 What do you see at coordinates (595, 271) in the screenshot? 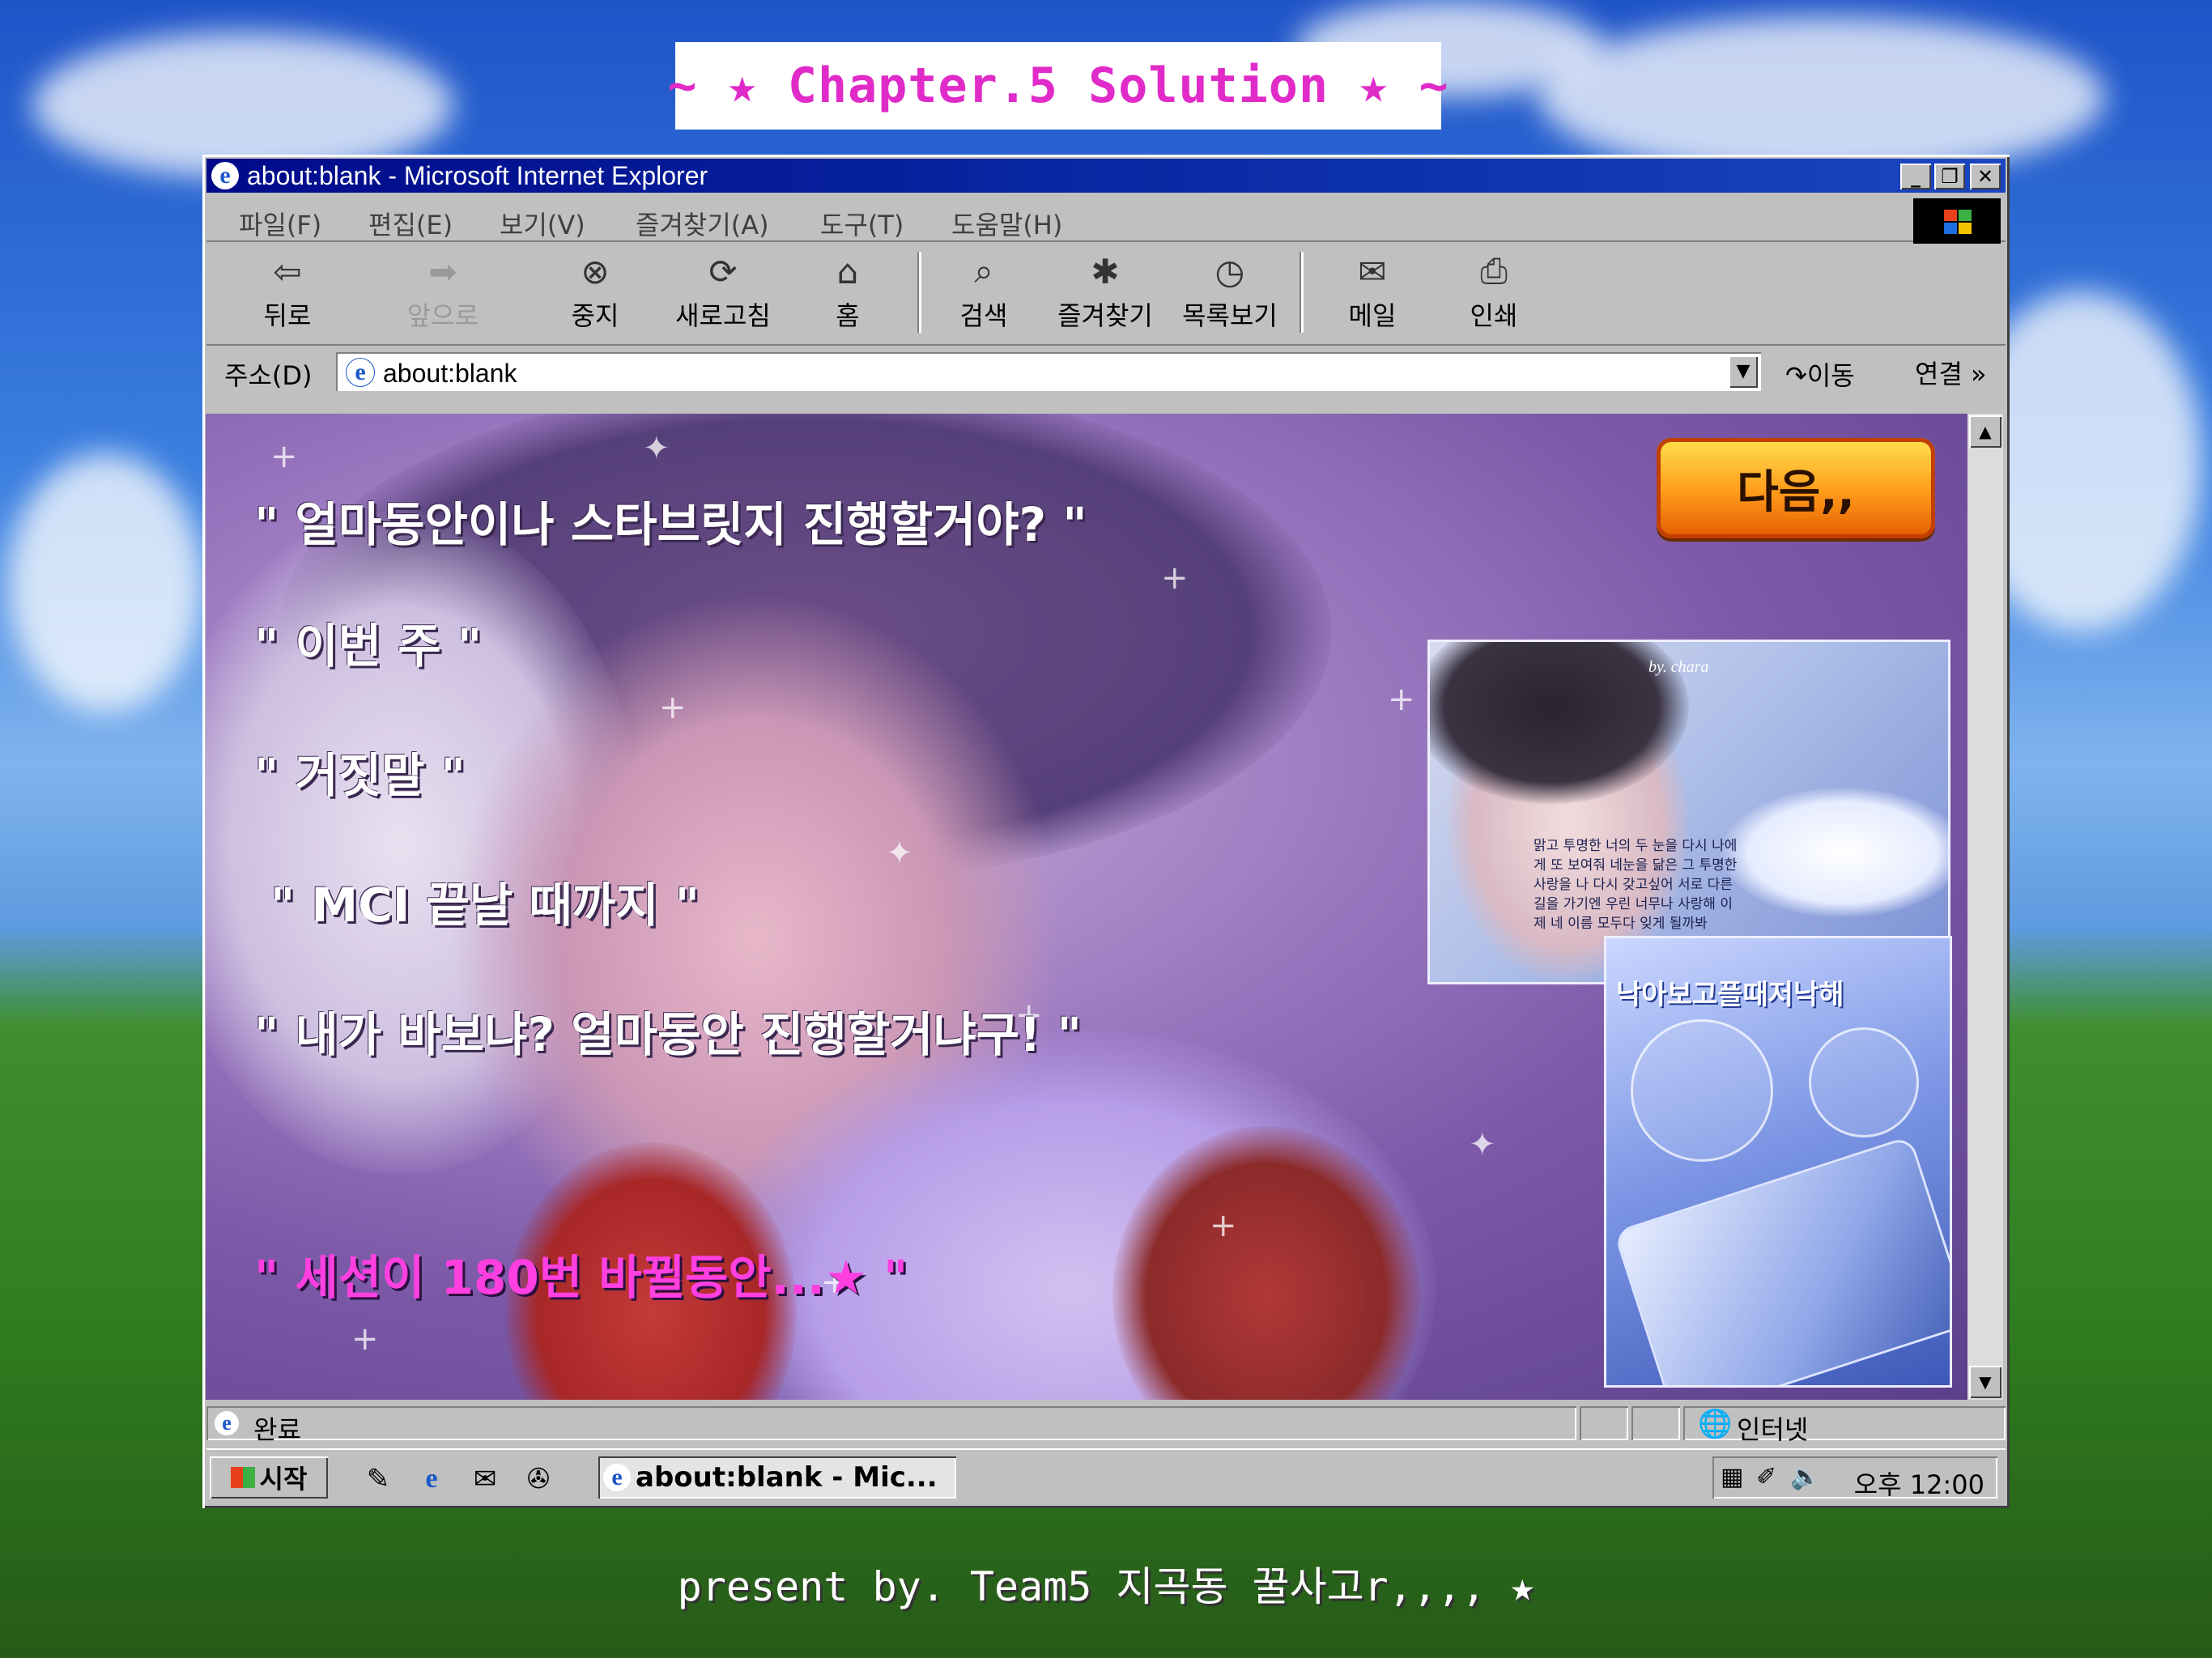
I see `stop-icon: ⊗` at bounding box center [595, 271].